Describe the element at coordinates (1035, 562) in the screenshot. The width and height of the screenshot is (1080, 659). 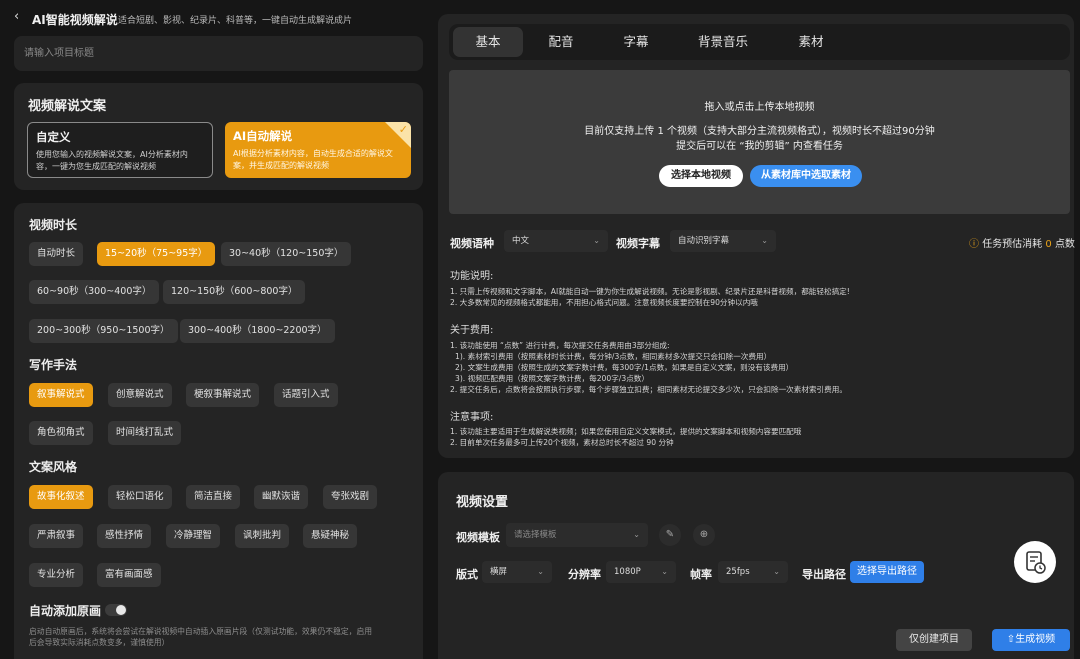
I see `task-list-button` at that location.